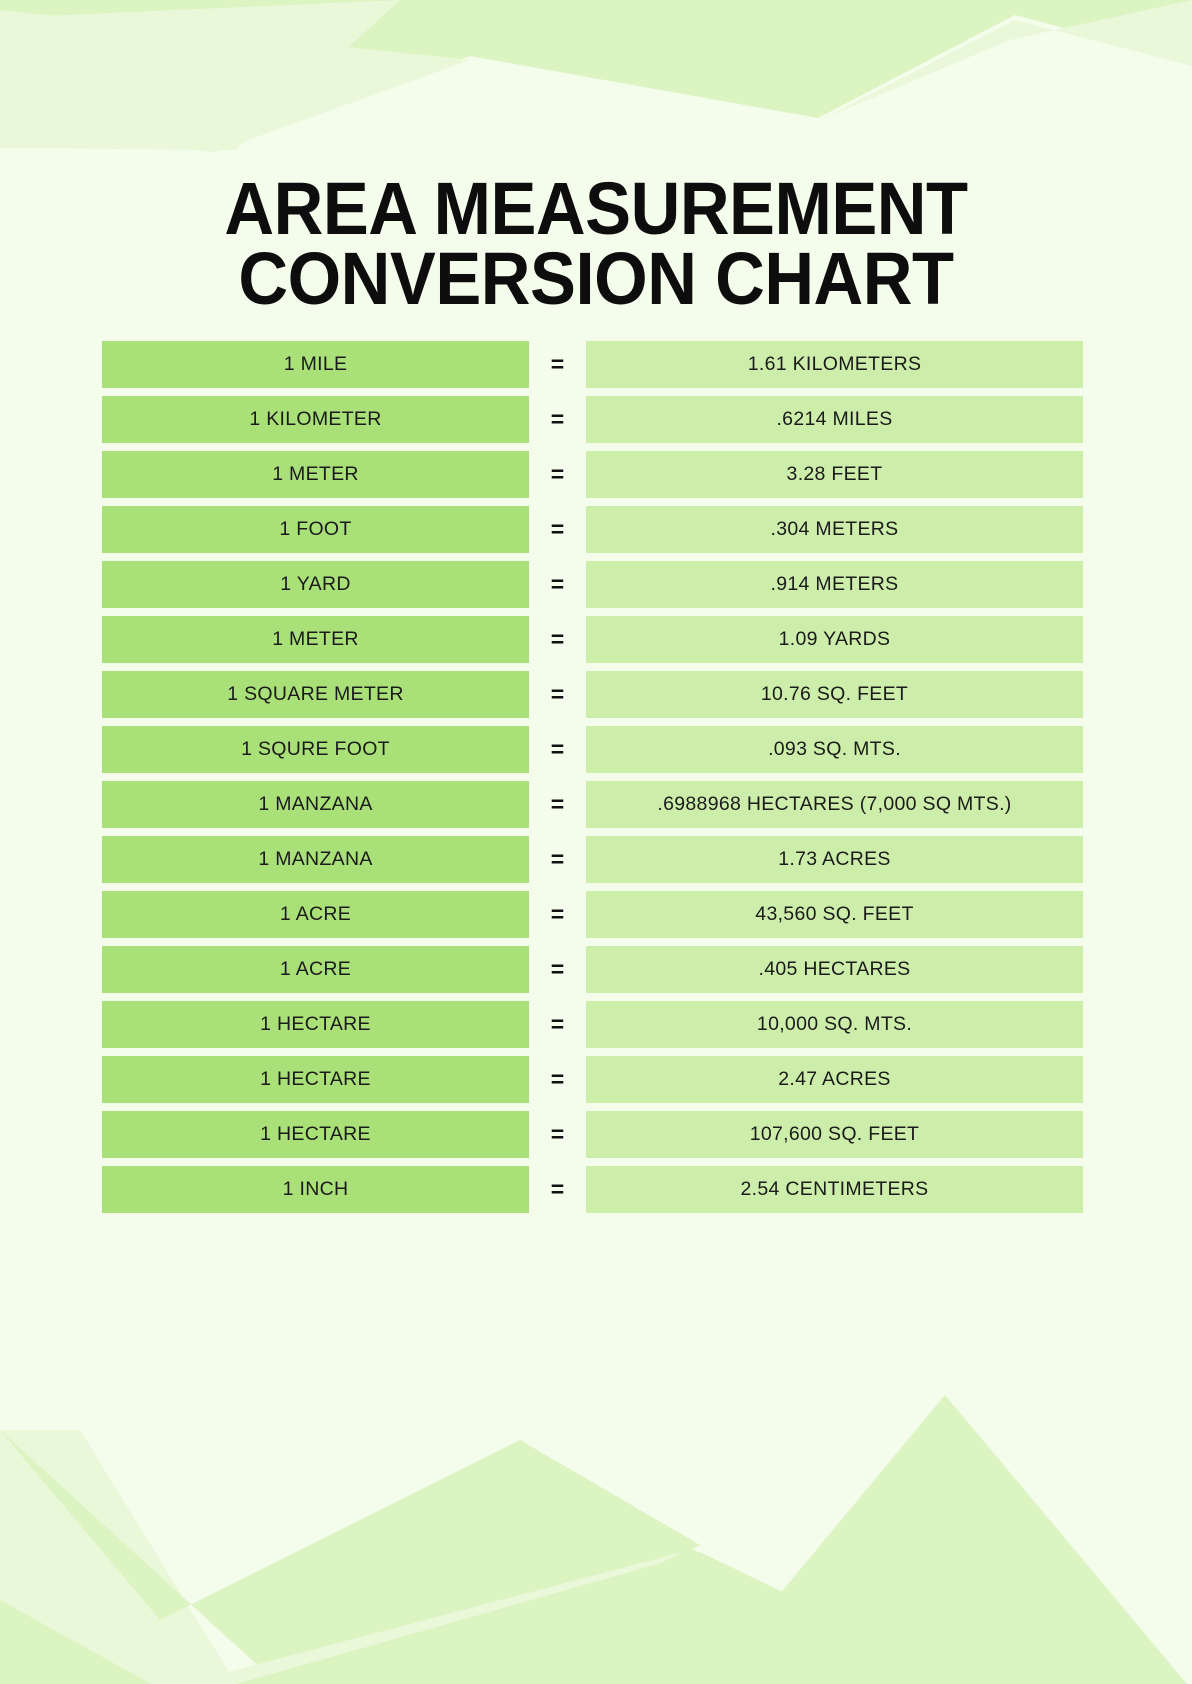  I want to click on value-cell: .914 METERS, so click(834, 584).